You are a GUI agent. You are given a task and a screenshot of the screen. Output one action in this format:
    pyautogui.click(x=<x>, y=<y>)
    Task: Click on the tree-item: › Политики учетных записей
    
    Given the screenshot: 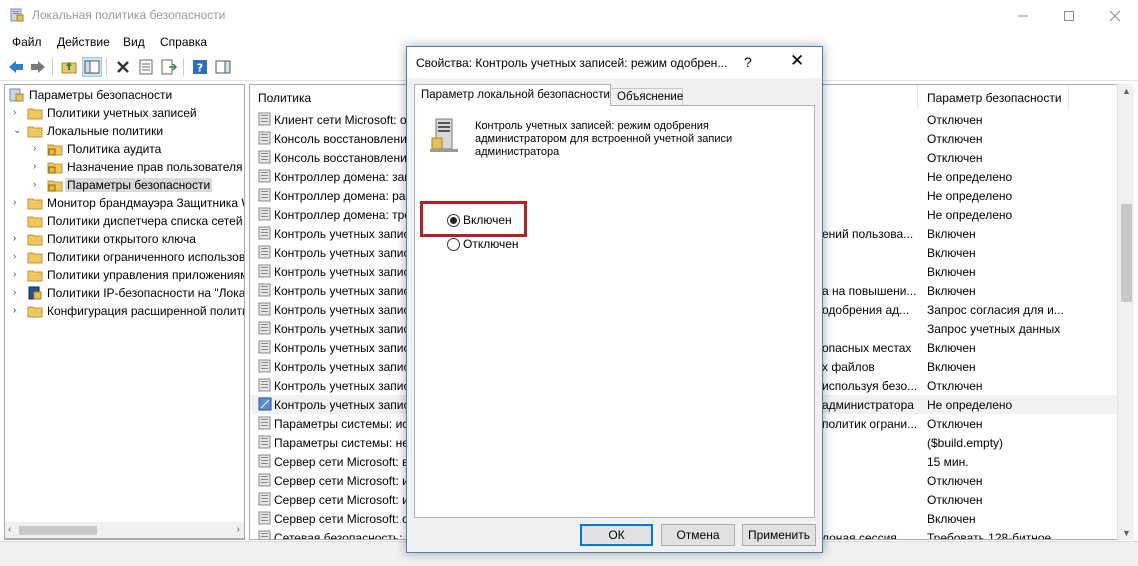 What is the action you would take?
    pyautogui.click(x=124, y=113)
    